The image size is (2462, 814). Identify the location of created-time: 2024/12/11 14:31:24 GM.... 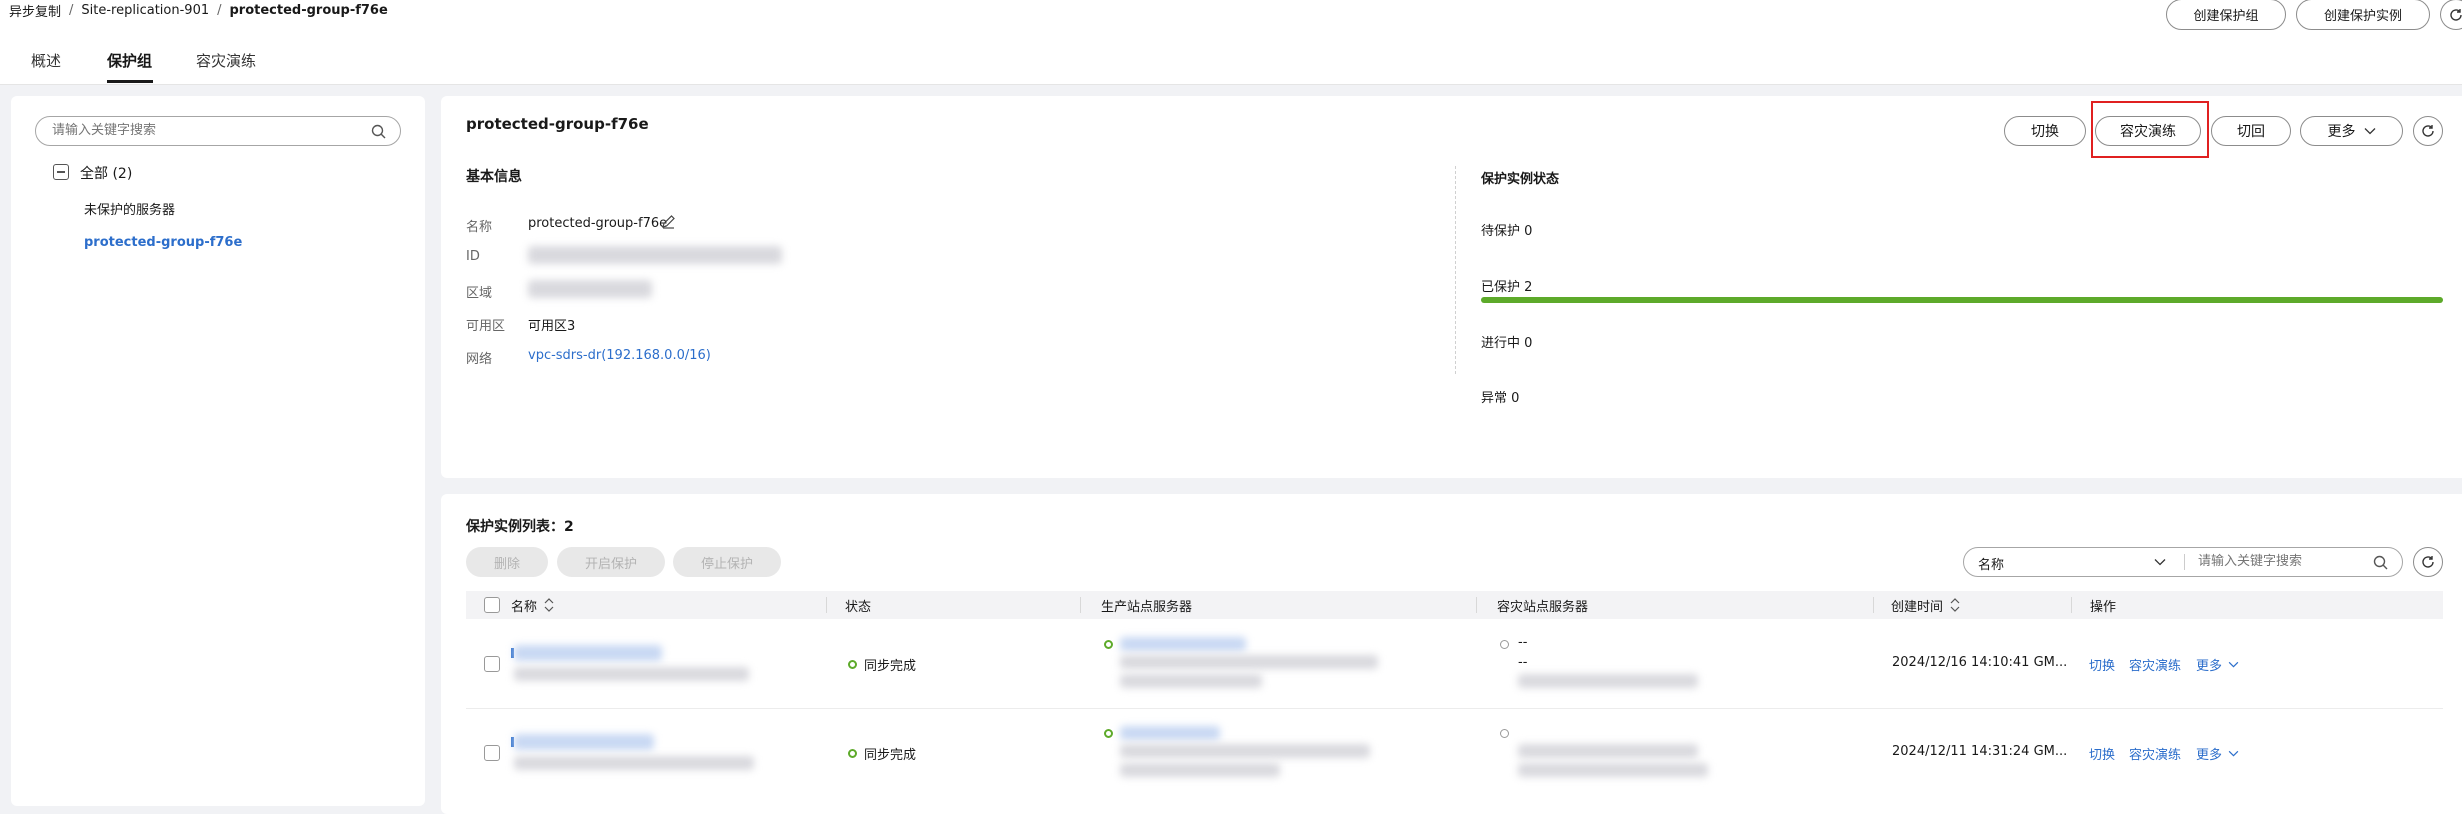
(1980, 751).